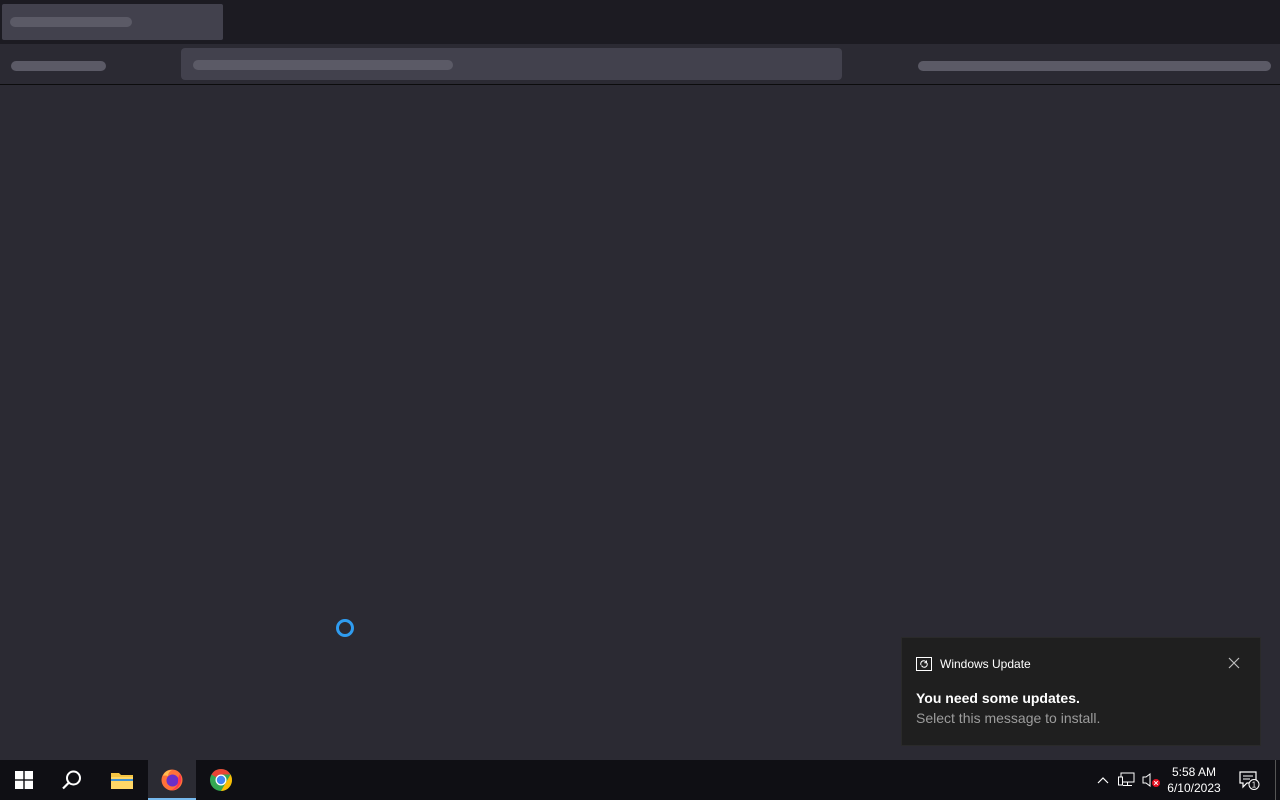 This screenshot has width=1280, height=800. I want to click on toast-title: You need some updates., so click(998, 698).